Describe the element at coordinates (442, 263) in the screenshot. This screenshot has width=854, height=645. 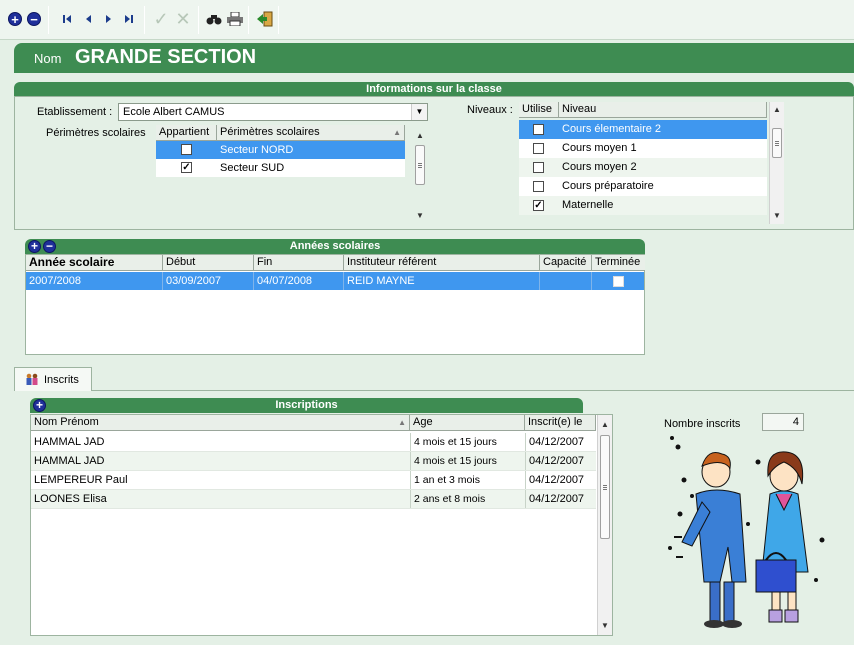
I see `annees-col-instituteur: Instituteur référent` at that location.